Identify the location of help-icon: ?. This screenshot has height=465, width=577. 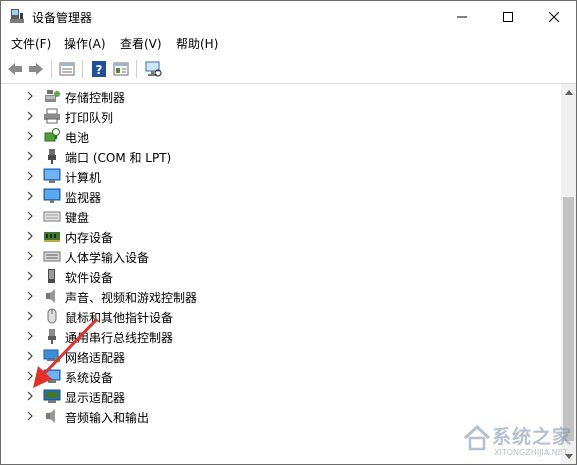
(99, 69).